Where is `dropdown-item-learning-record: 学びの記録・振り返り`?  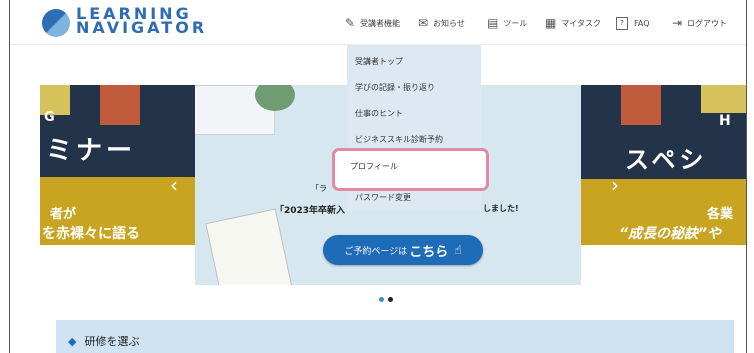 dropdown-item-learning-record: 学びの記録・振り返り is located at coordinates (414, 88).